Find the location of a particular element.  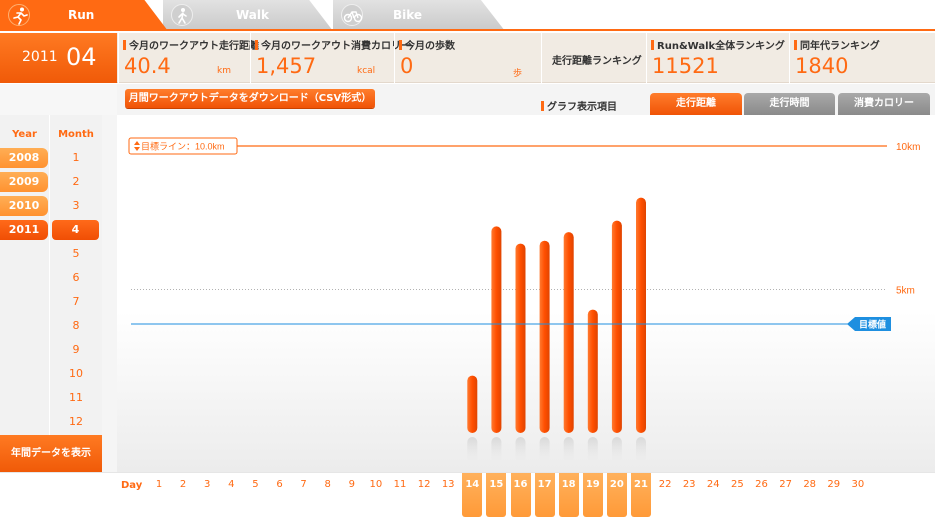

year-item-2009: 2009 is located at coordinates (24, 182).